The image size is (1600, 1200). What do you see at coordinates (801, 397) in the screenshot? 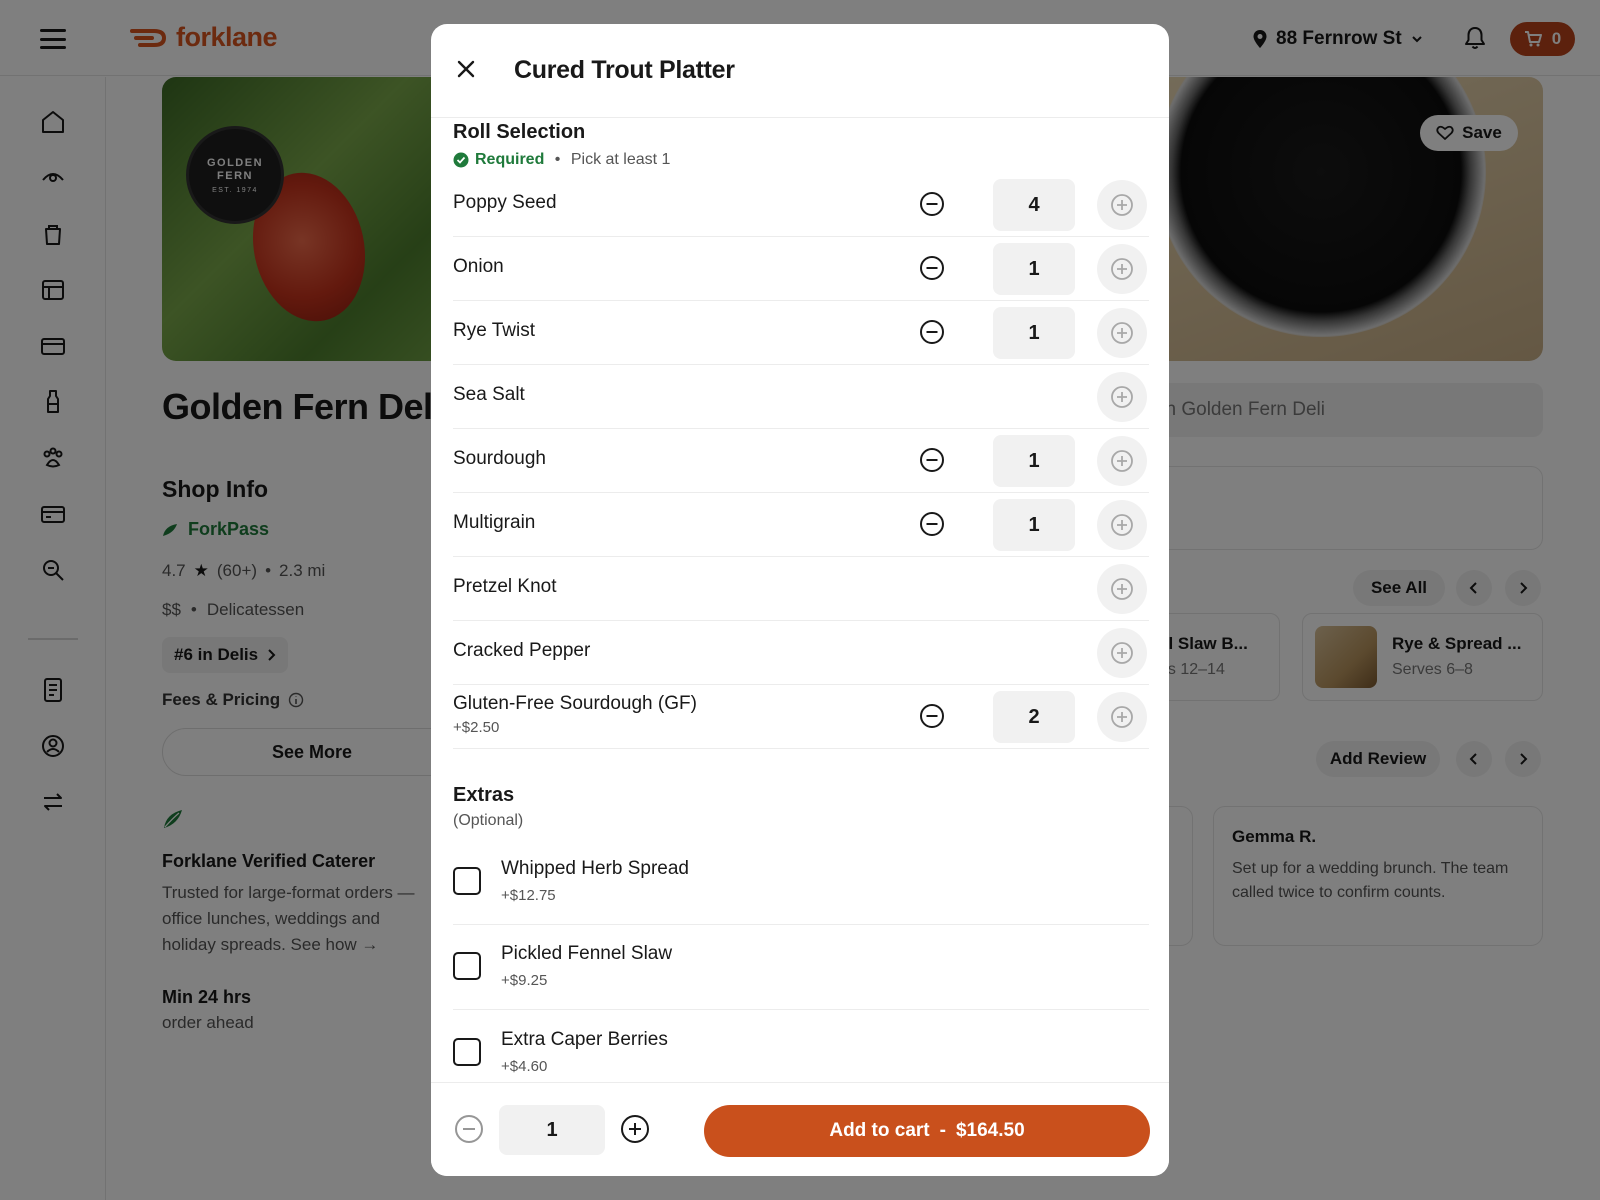
I see `roll-option-row: Sea Salt` at bounding box center [801, 397].